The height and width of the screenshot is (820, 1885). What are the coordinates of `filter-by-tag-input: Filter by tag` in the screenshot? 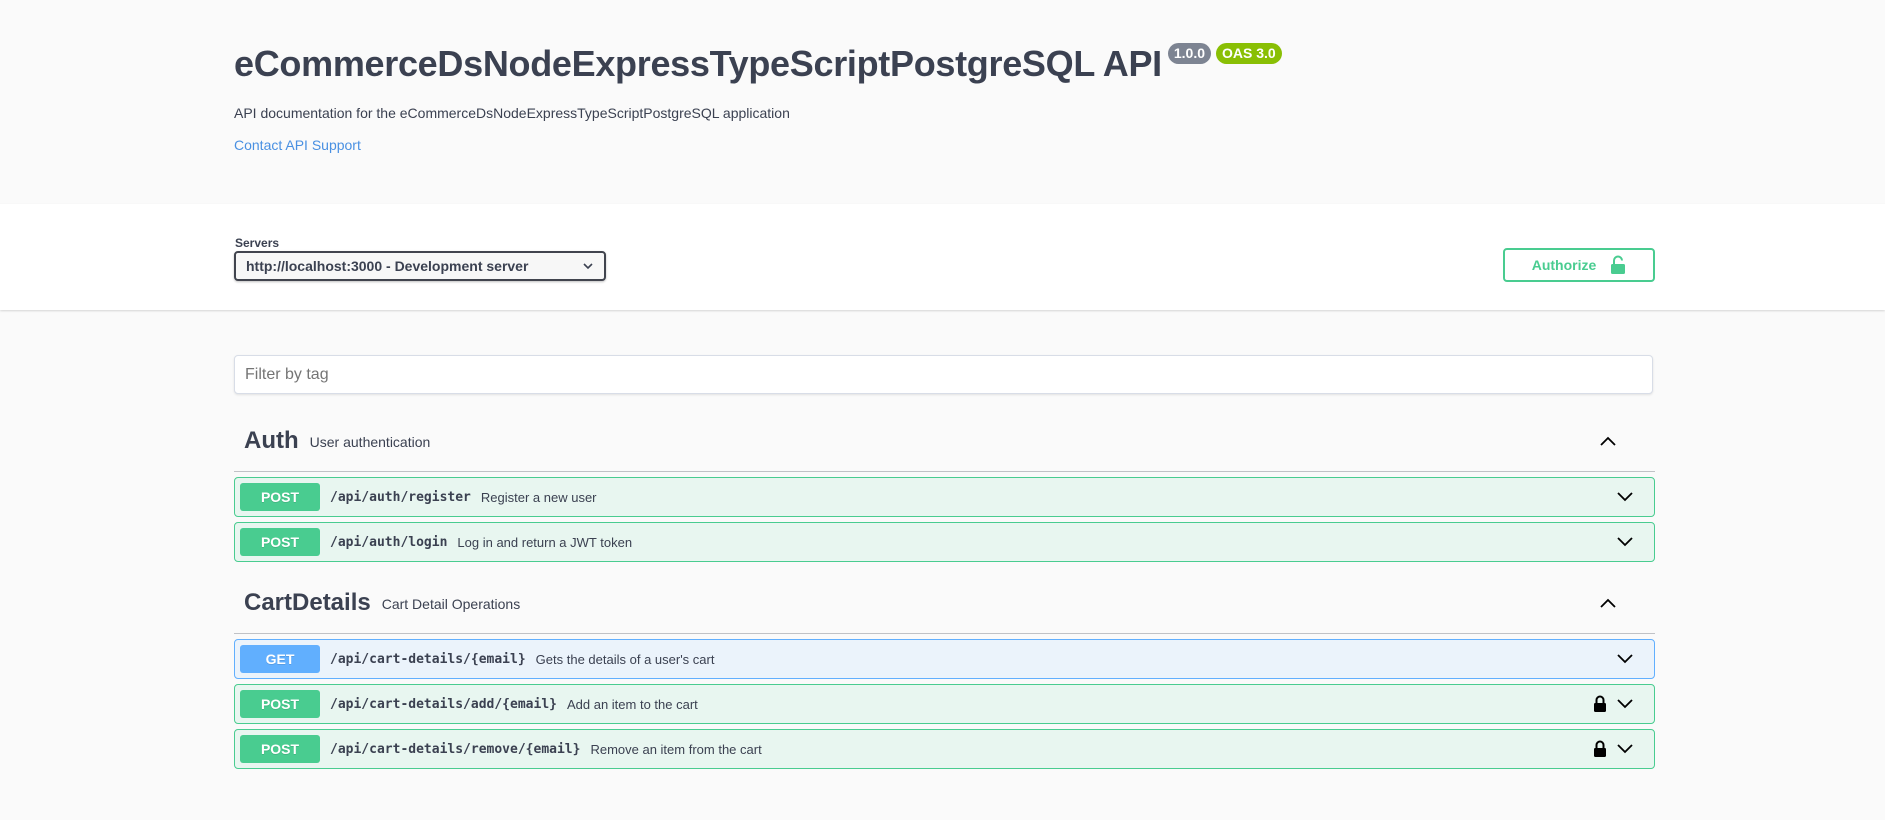 It's located at (943, 374).